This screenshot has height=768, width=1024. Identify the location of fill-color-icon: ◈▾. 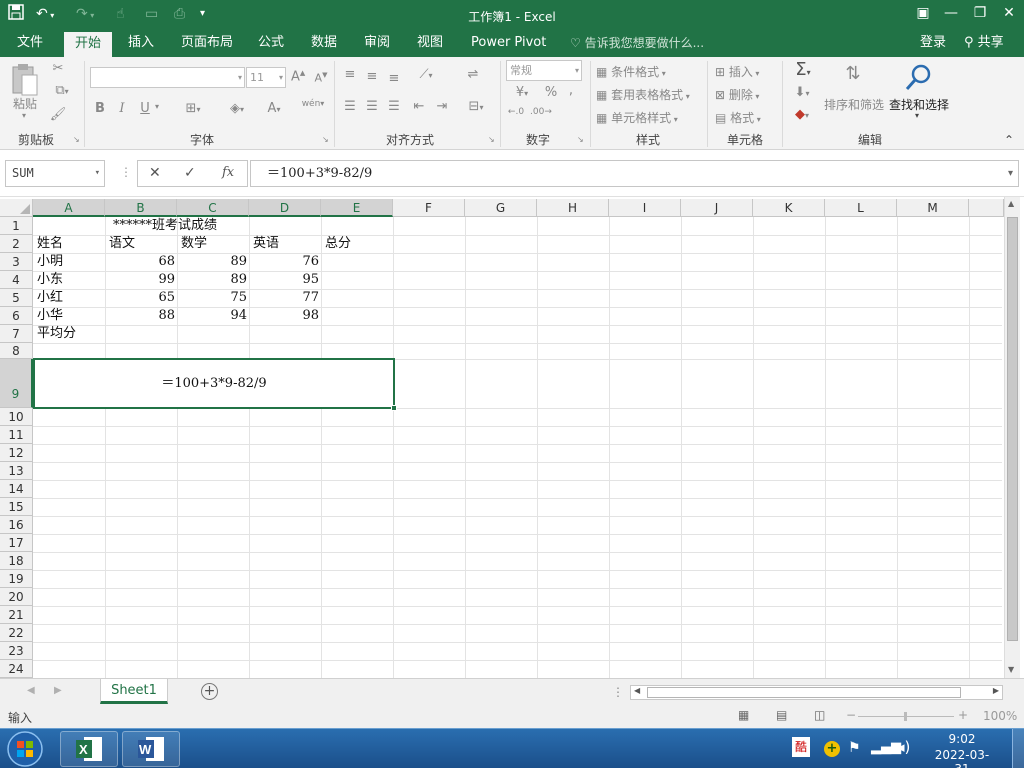
(237, 108).